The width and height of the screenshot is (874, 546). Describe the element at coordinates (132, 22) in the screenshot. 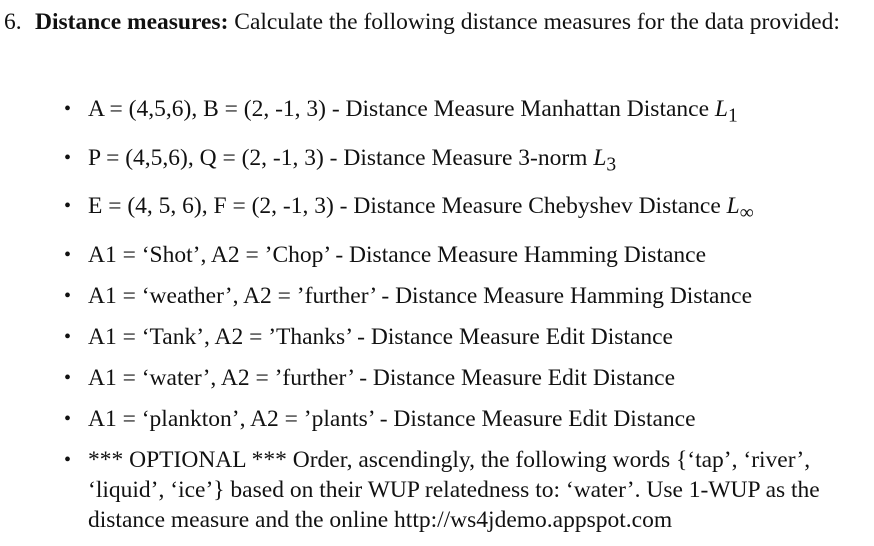

I see `question-title: Distance measures:` at that location.